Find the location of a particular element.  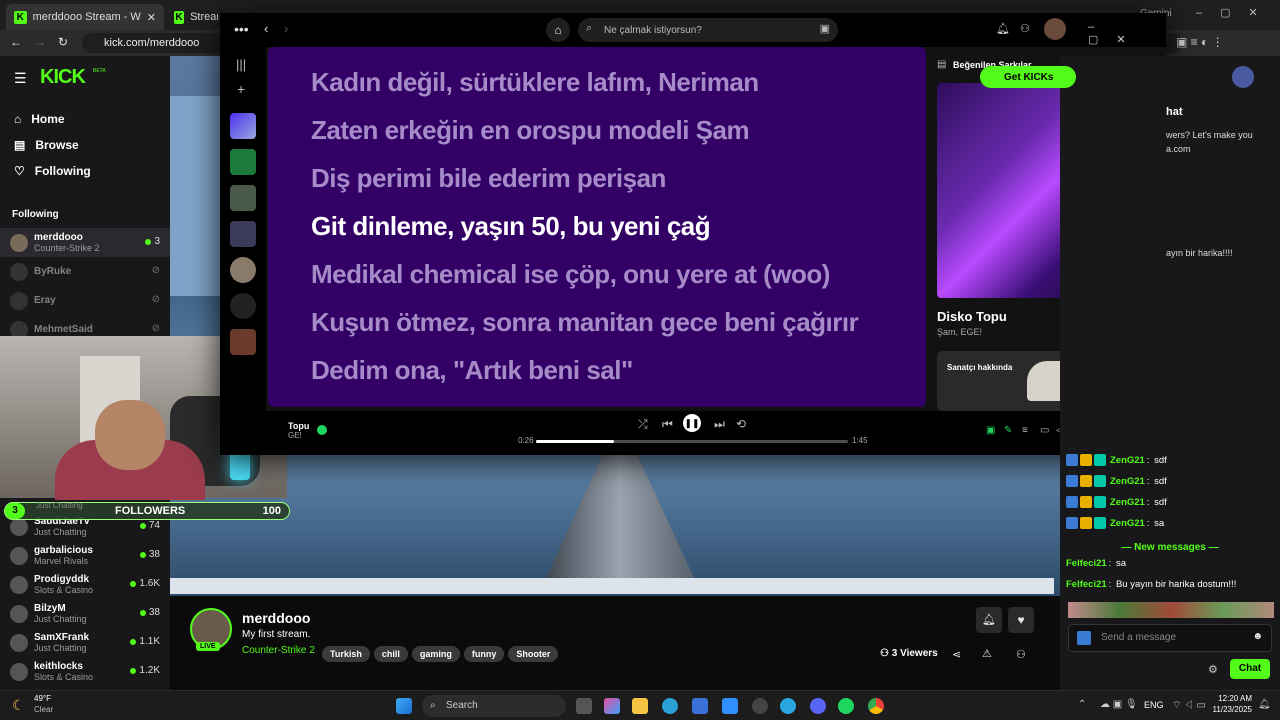

telegram-icon is located at coordinates (788, 706).